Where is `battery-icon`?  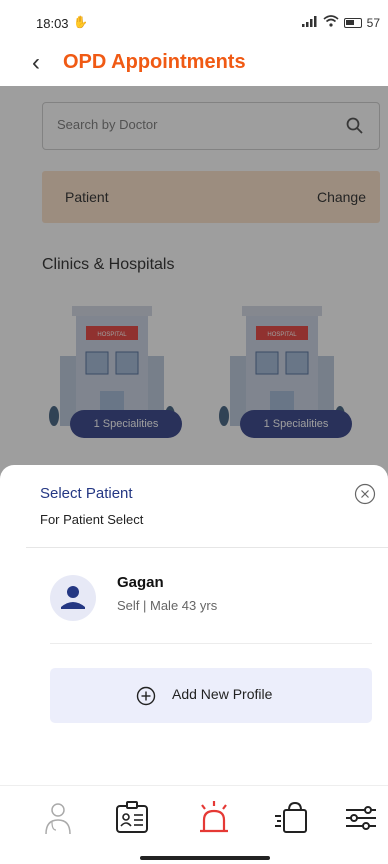
battery-icon is located at coordinates (352, 22).